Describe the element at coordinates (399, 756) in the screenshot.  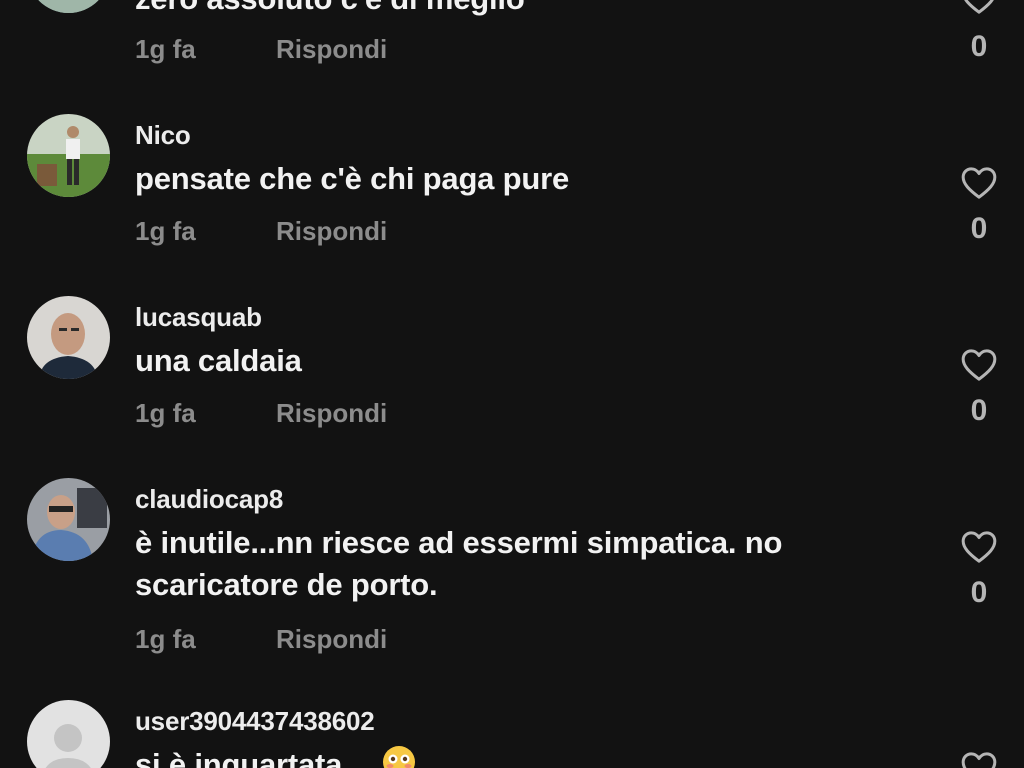
I see `flushed-face-icon` at that location.